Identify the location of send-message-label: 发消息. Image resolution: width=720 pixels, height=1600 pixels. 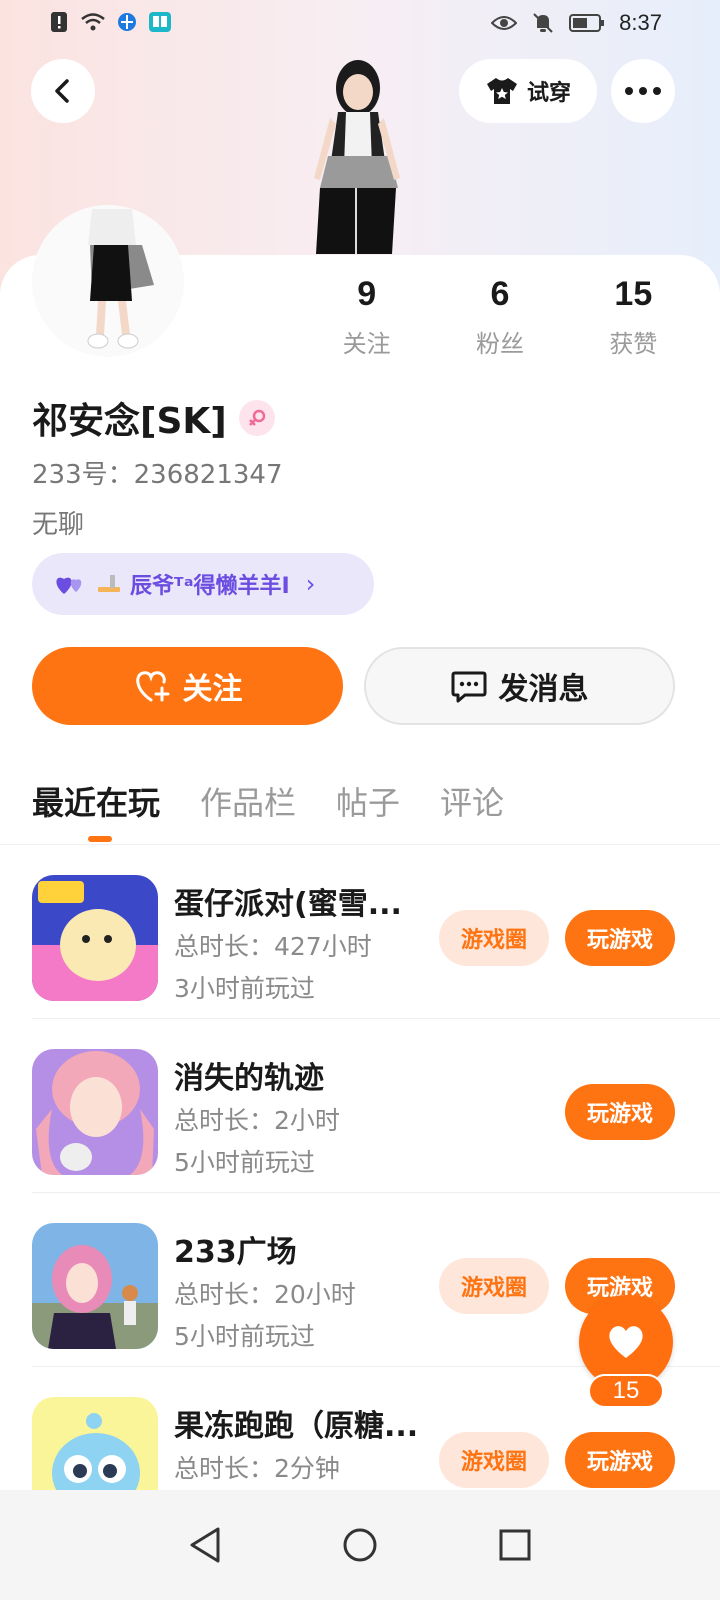
(543, 689).